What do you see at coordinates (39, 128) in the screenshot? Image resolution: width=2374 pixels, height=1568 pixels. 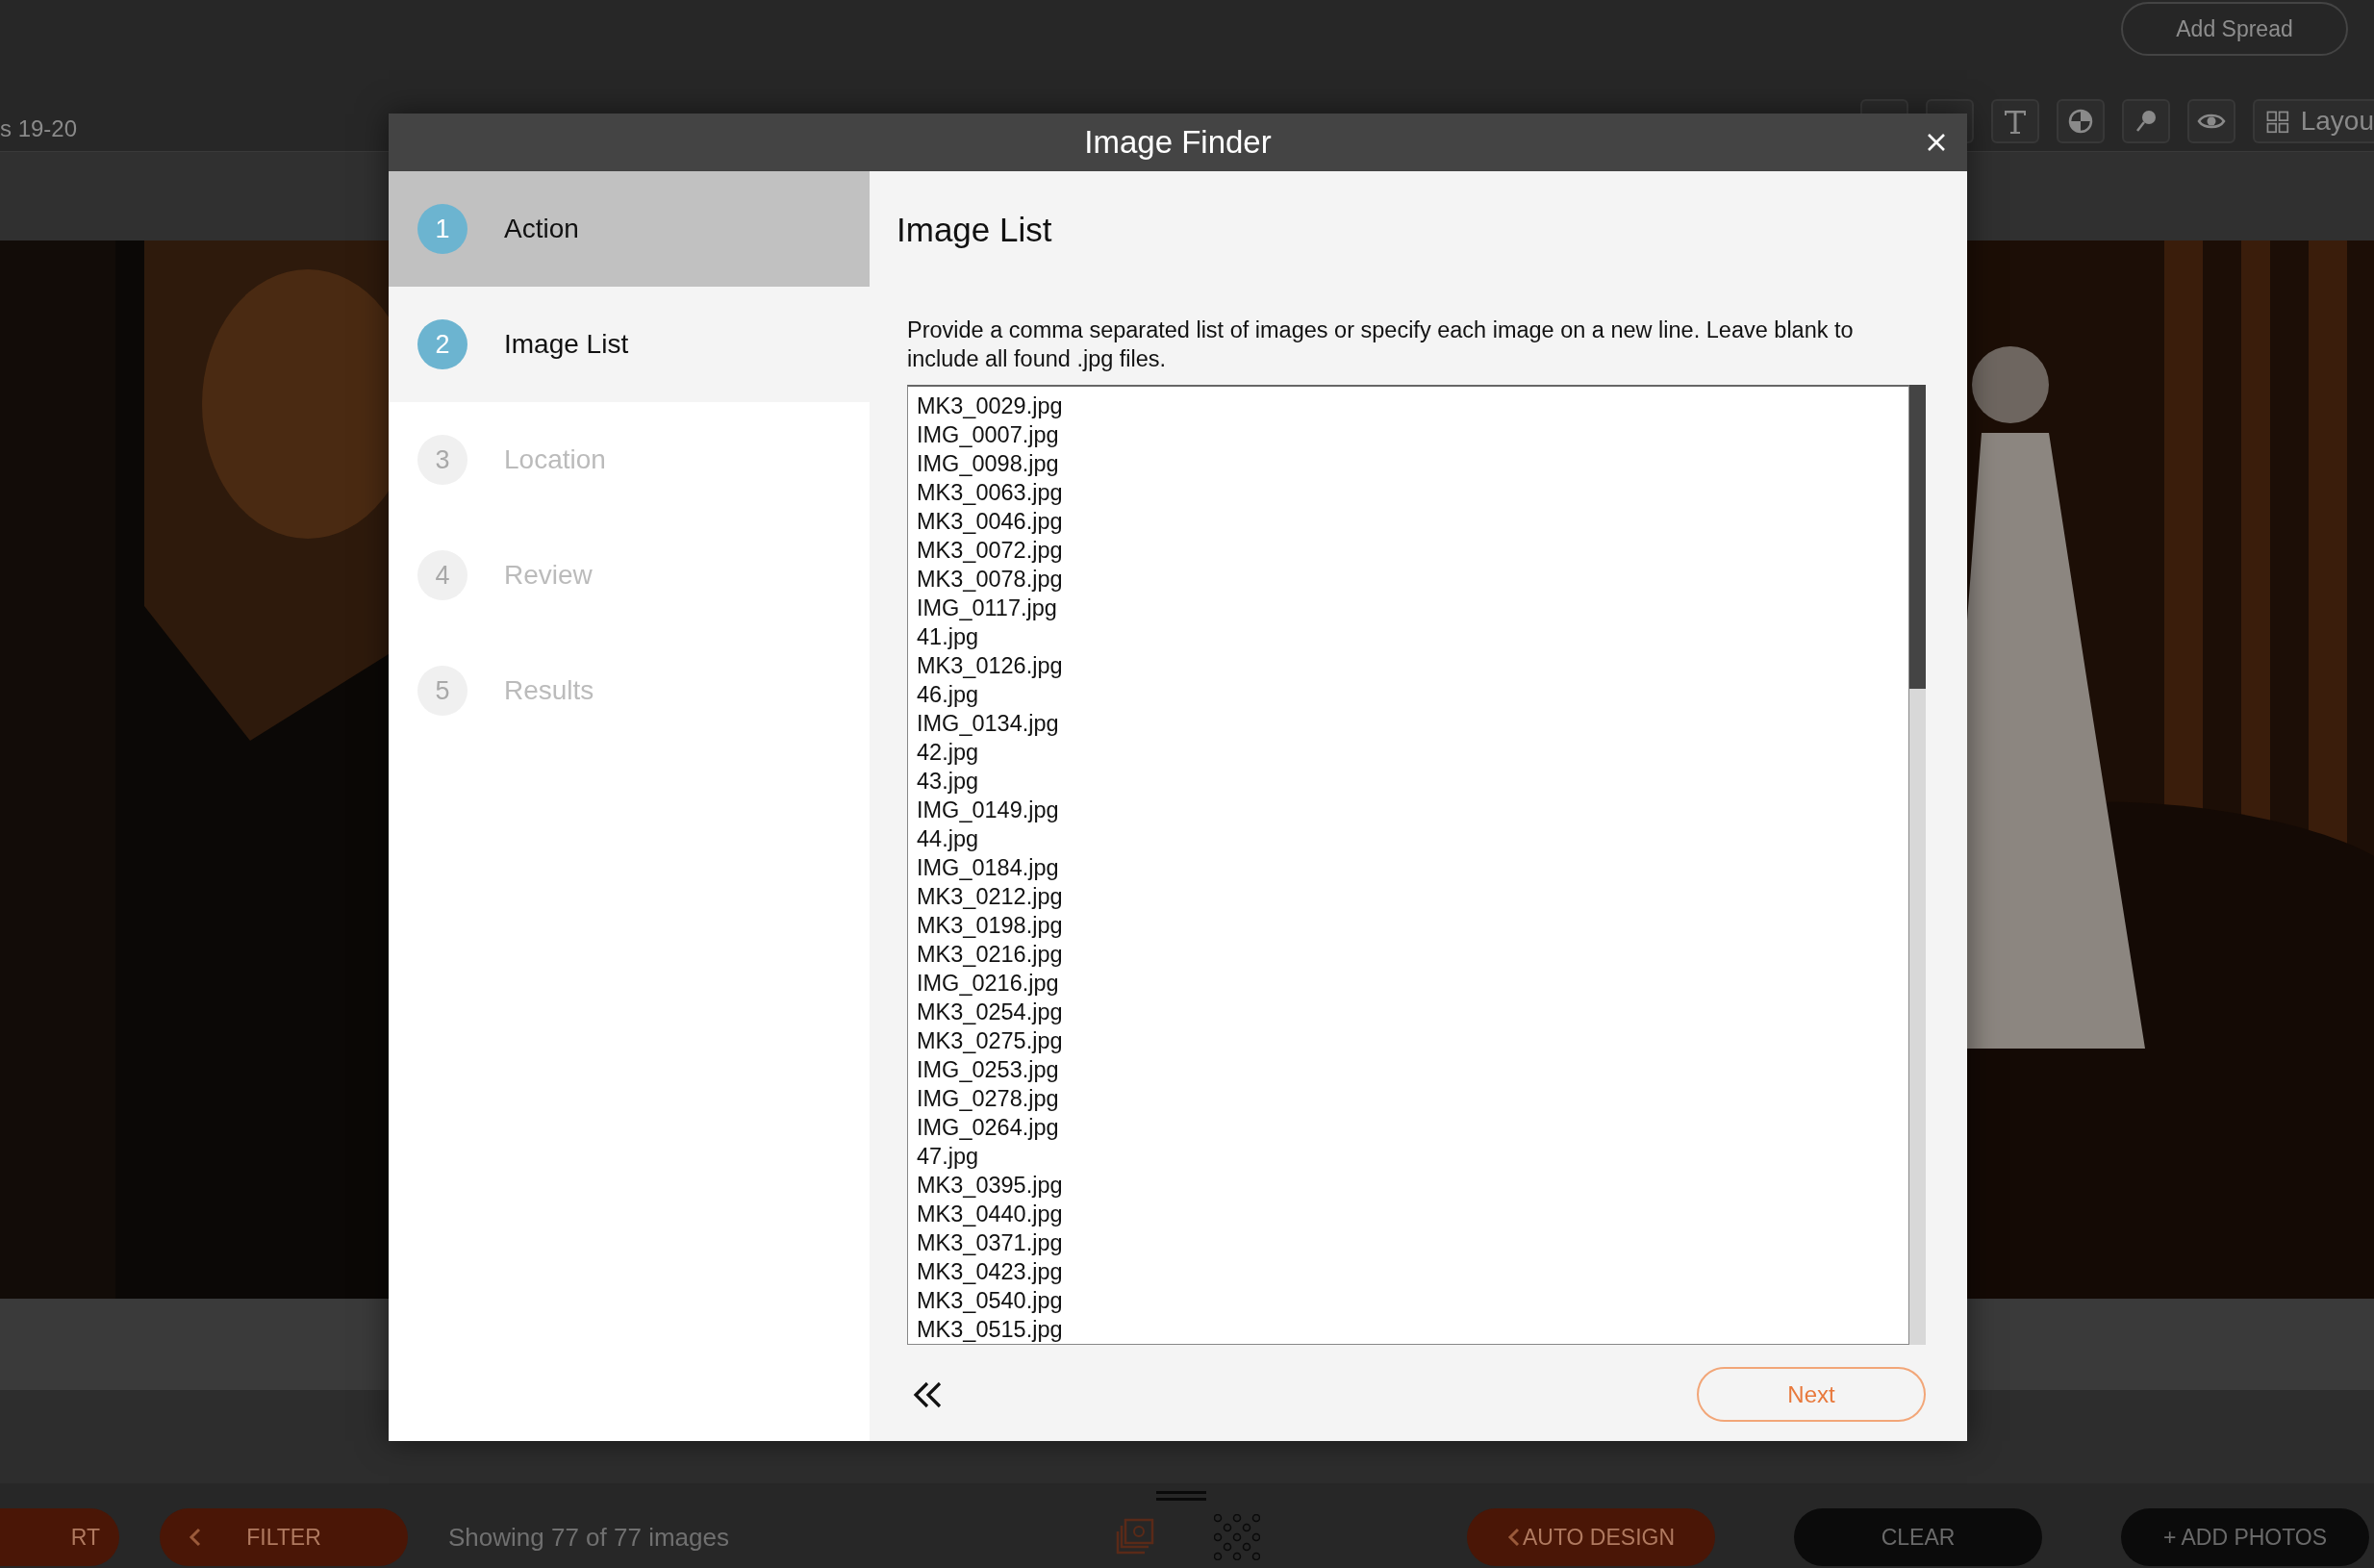 I see `page-label: s 19-20` at bounding box center [39, 128].